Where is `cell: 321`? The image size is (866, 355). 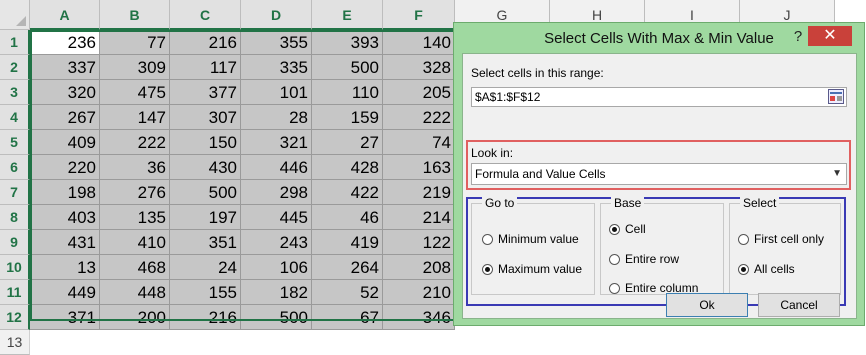 cell: 321 is located at coordinates (276, 142).